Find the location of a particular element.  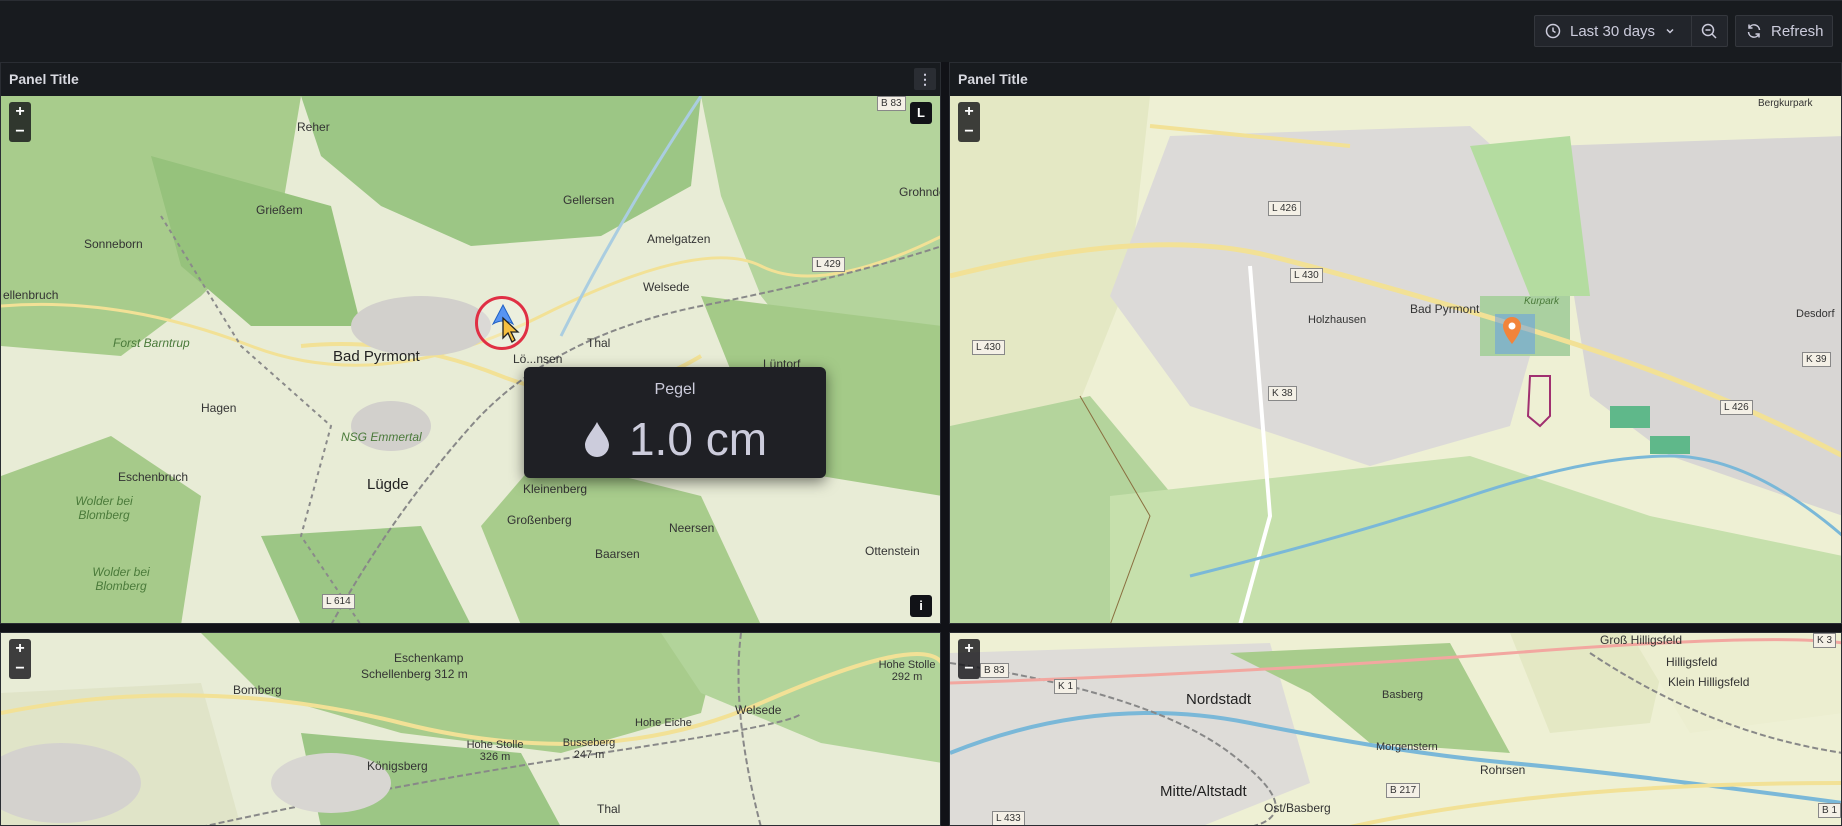

tooltip-value-row: 1.0 cm is located at coordinates (675, 439).